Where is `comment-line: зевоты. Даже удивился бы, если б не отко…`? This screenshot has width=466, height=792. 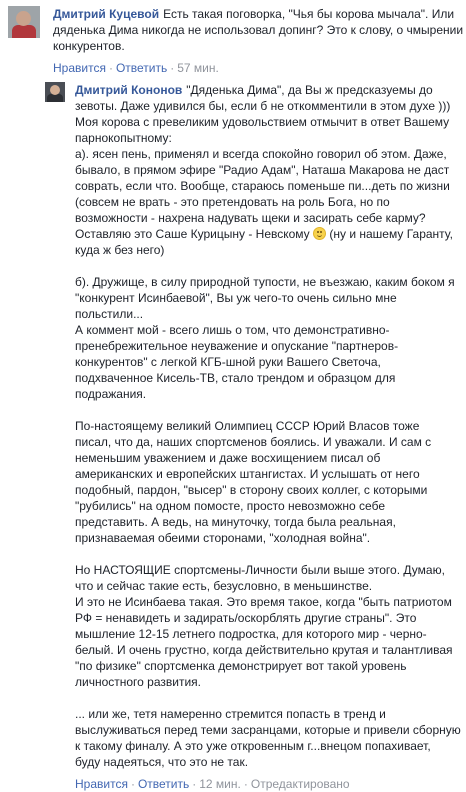 comment-line: зевоты. Даже удивился бы, если б не отко… is located at coordinates (263, 106).